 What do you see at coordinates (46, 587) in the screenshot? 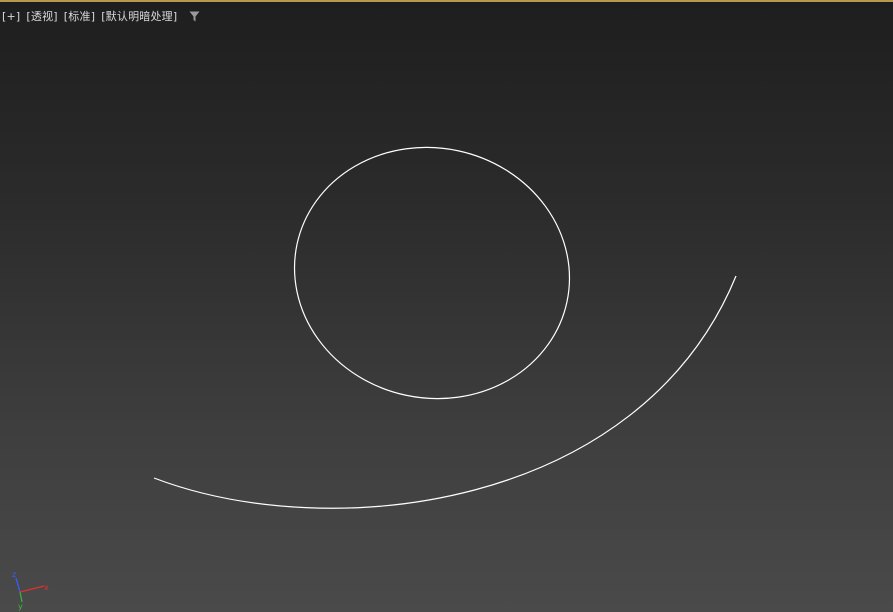
I see `gizmo-x-letter: x` at bounding box center [46, 587].